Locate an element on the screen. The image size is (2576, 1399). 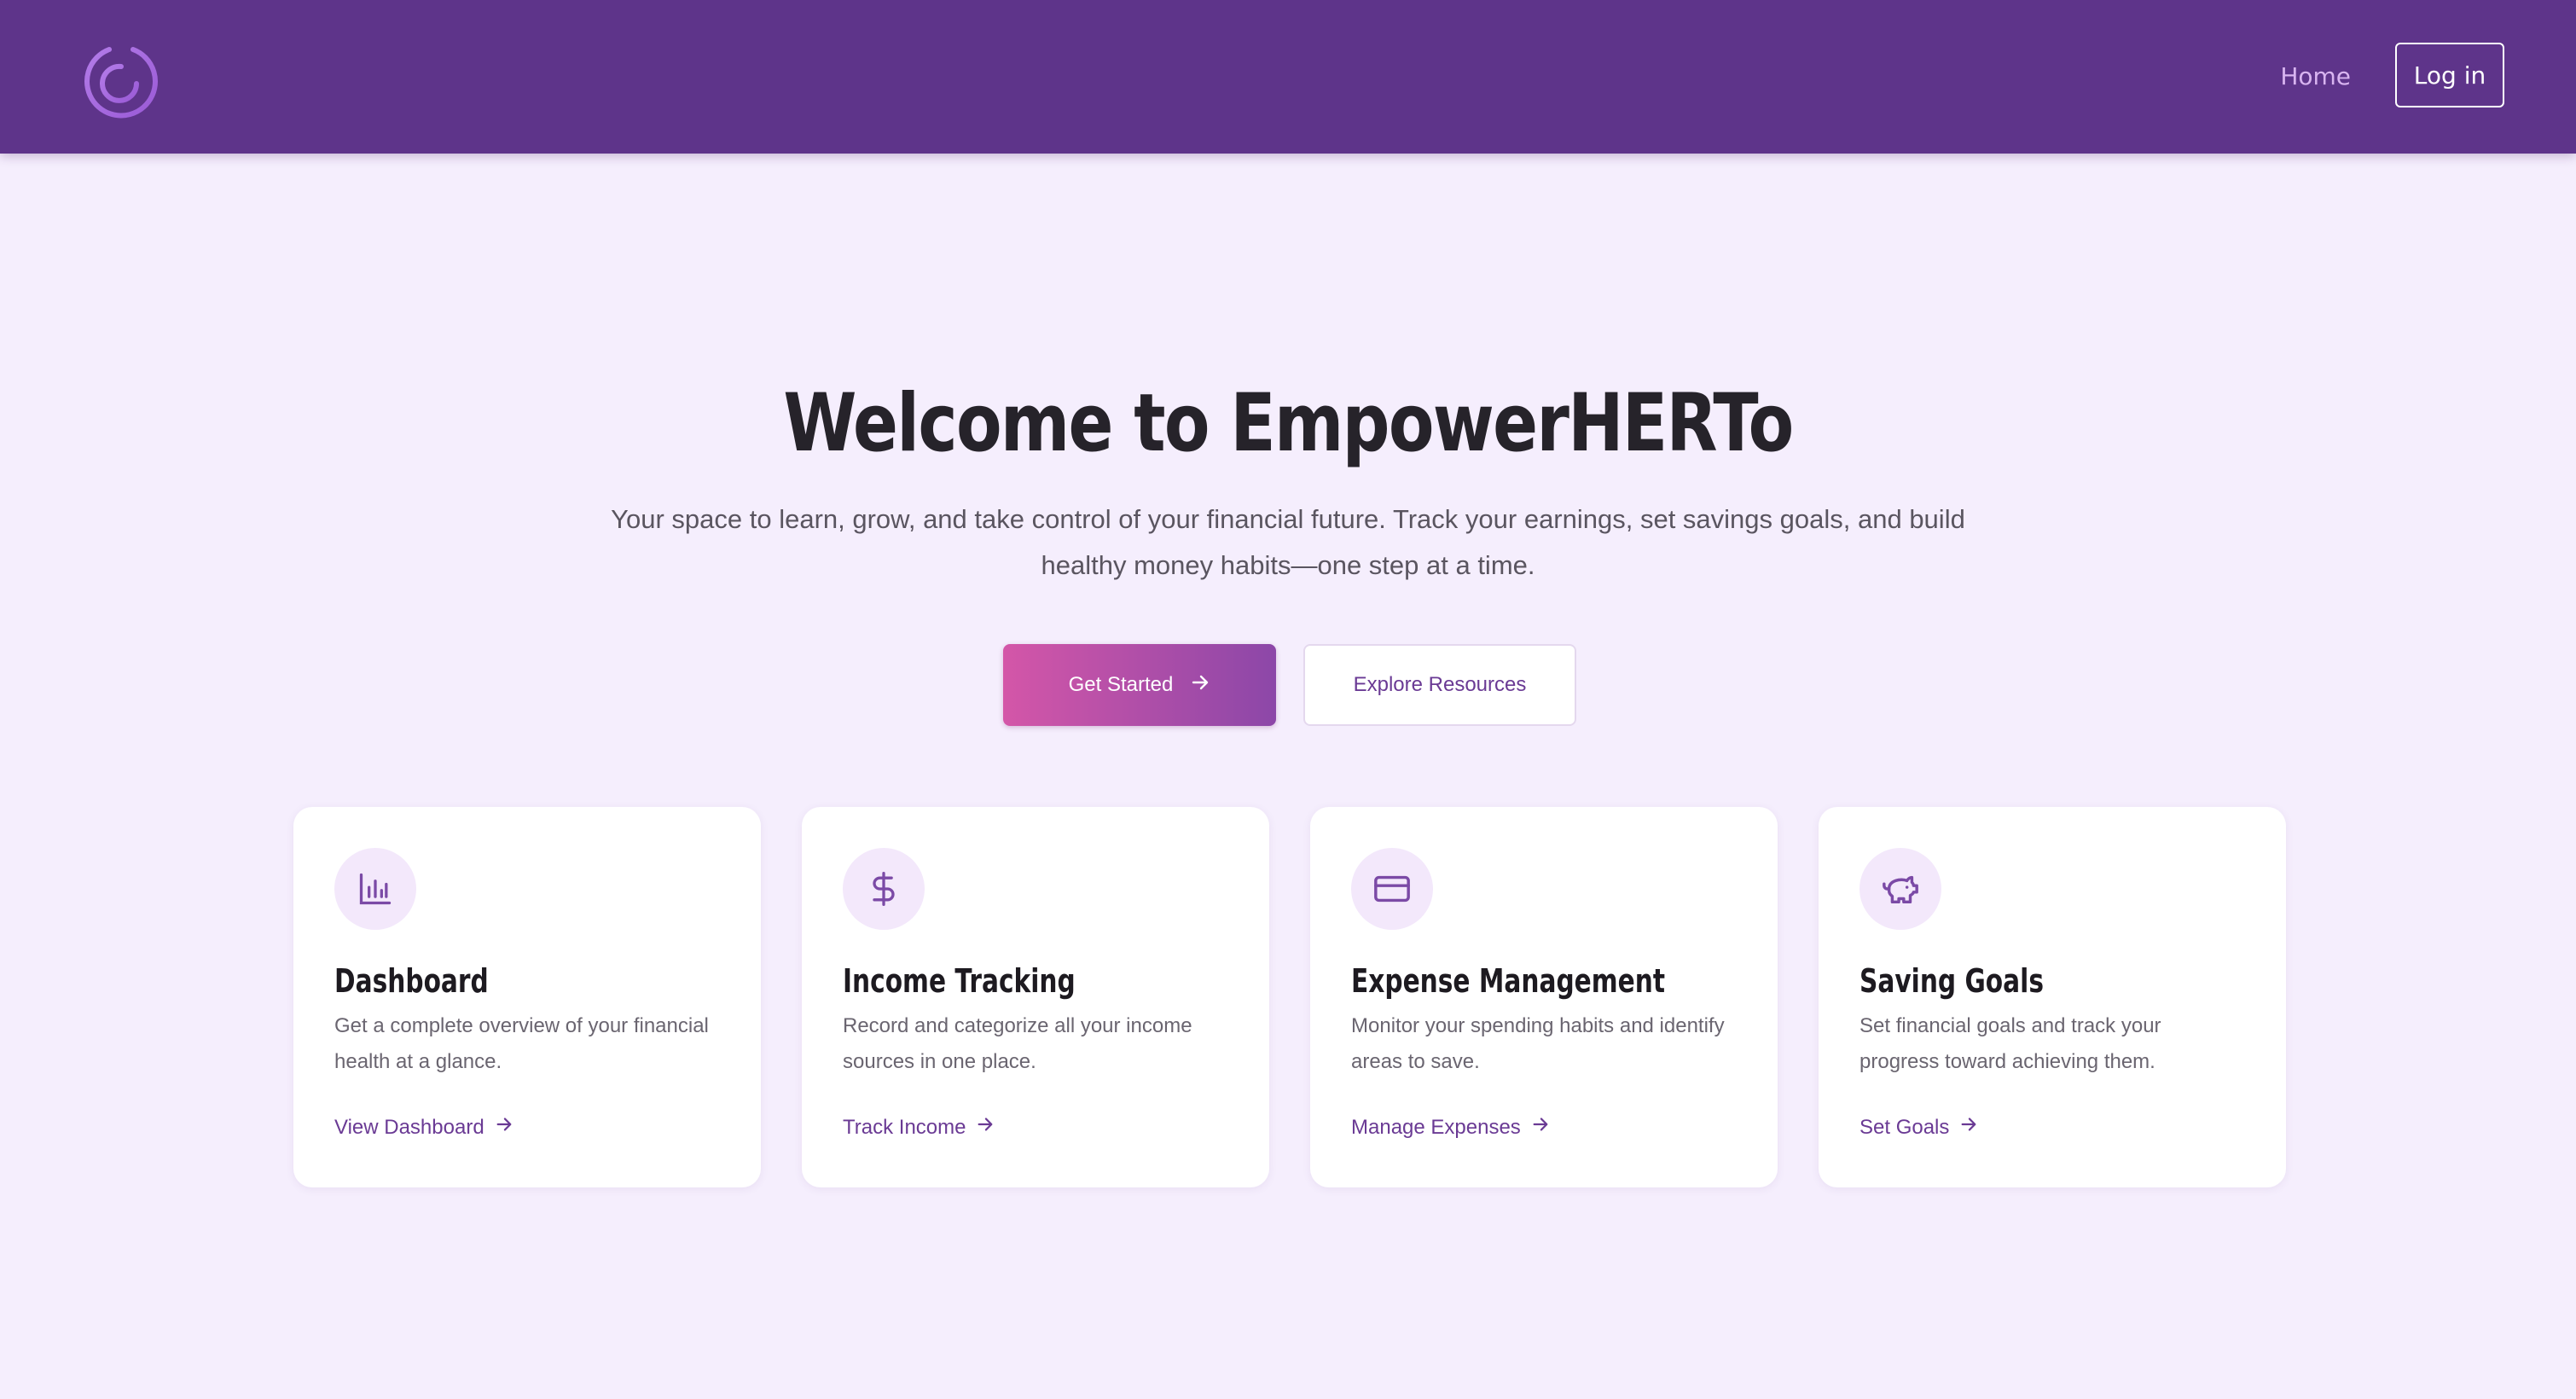
logo-icon is located at coordinates (121, 75).